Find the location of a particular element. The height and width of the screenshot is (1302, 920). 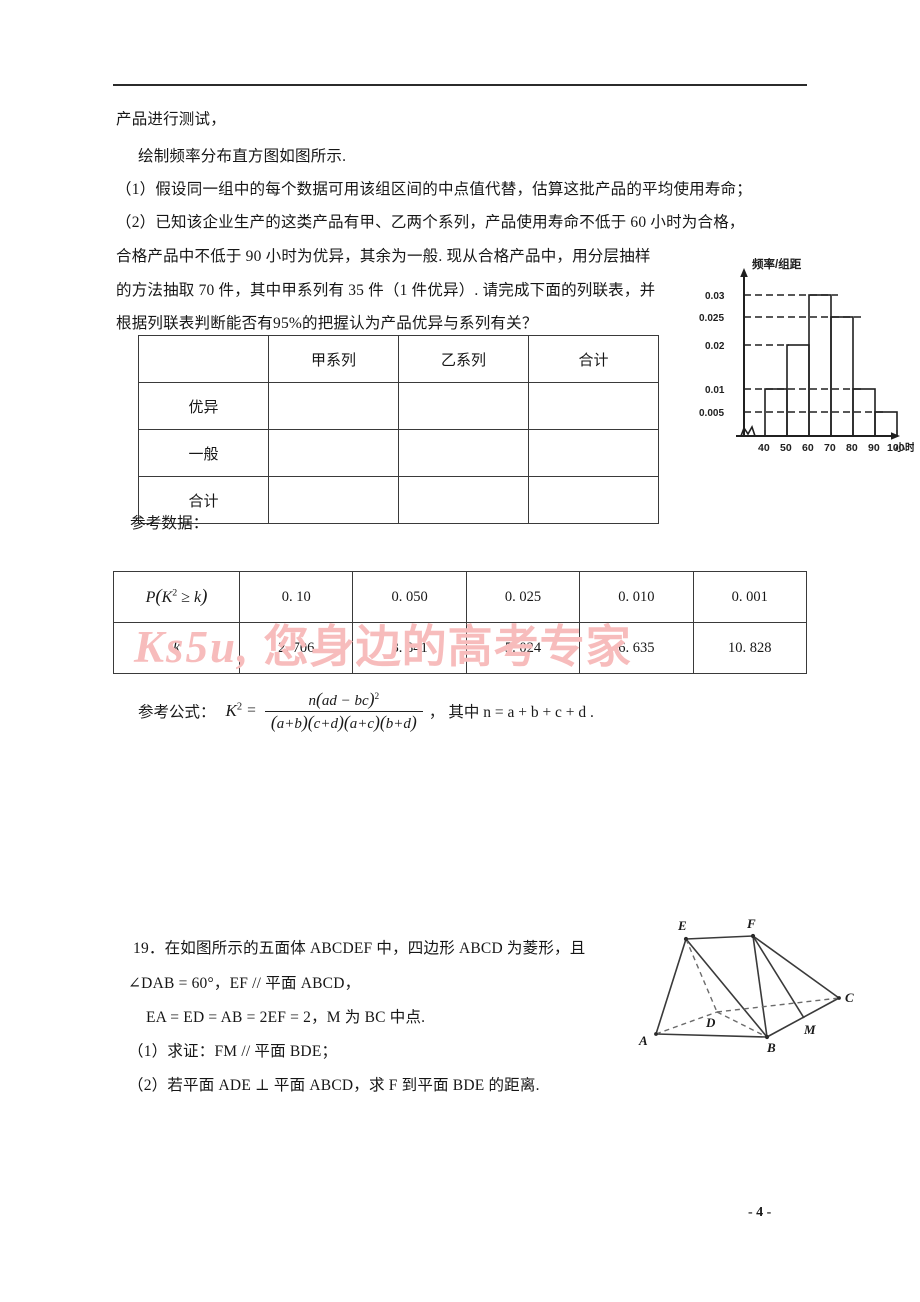

contingency-col-header-yi: 乙系列 is located at coordinates (463, 359).